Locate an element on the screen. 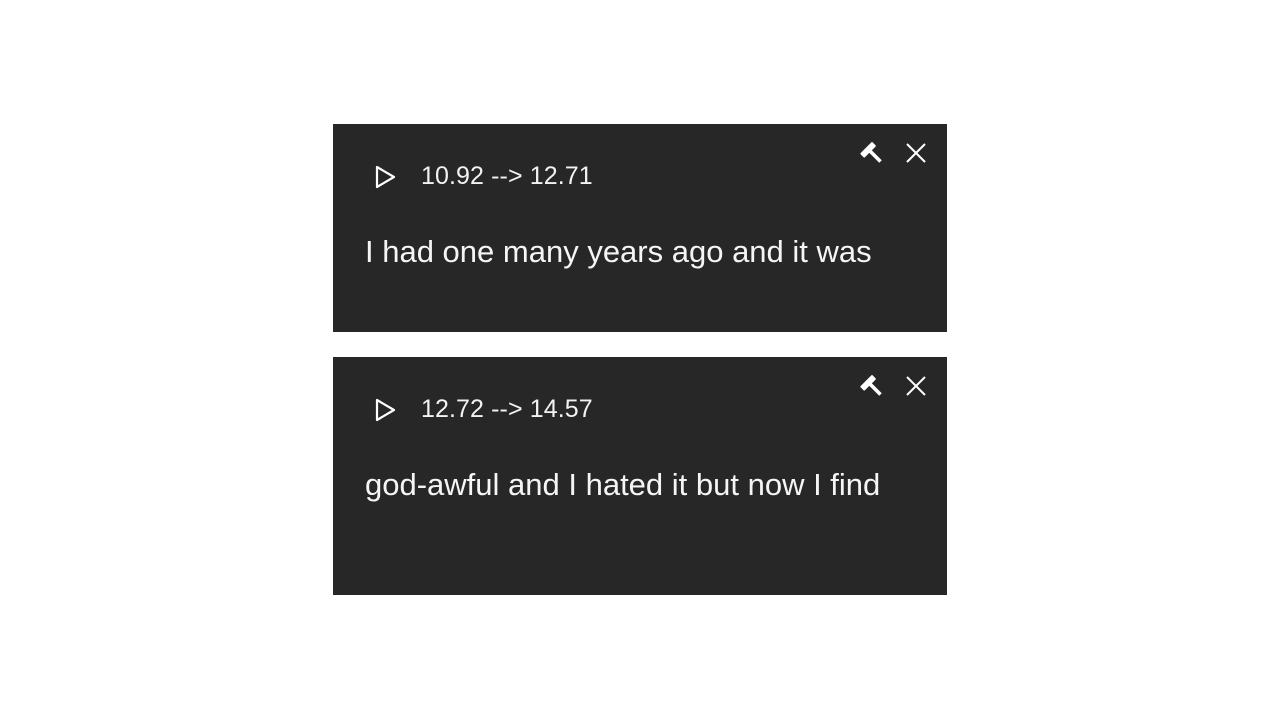 Image resolution: width=1280 pixels, height=720 pixels. cue-time-row: 10.92 --> 12.71 is located at coordinates (482, 176).